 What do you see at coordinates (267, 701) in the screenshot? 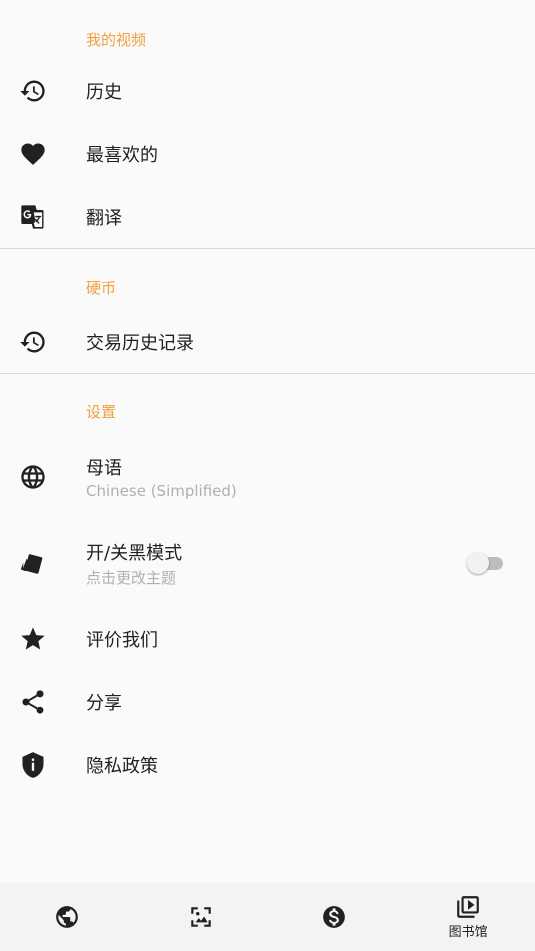
I see `menu-item-share: 分享` at bounding box center [267, 701].